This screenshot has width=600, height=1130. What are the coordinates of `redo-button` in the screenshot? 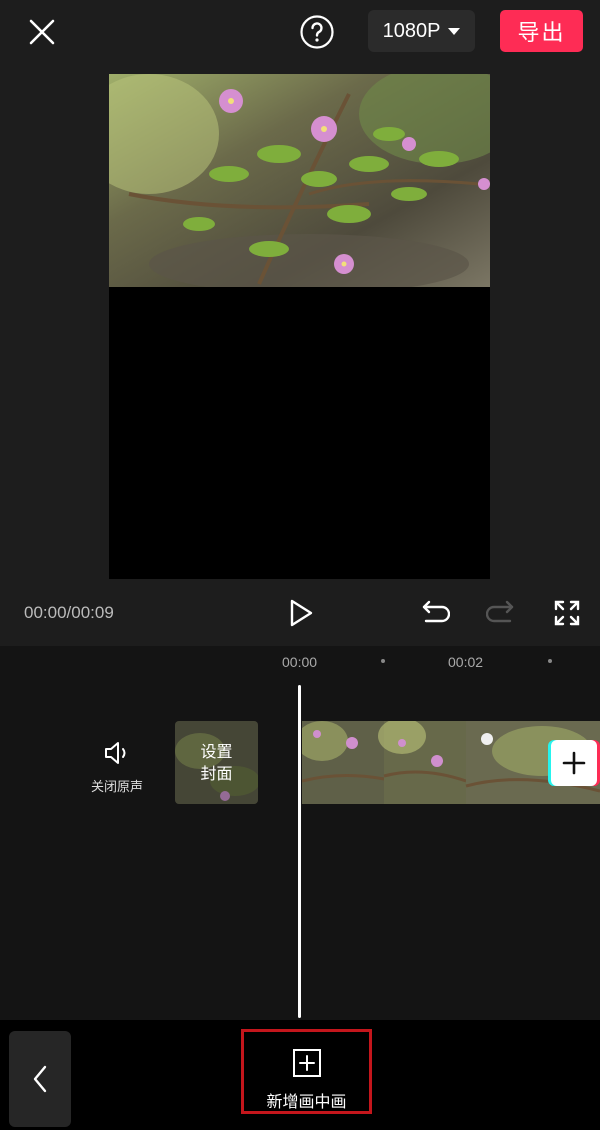 It's located at (501, 613).